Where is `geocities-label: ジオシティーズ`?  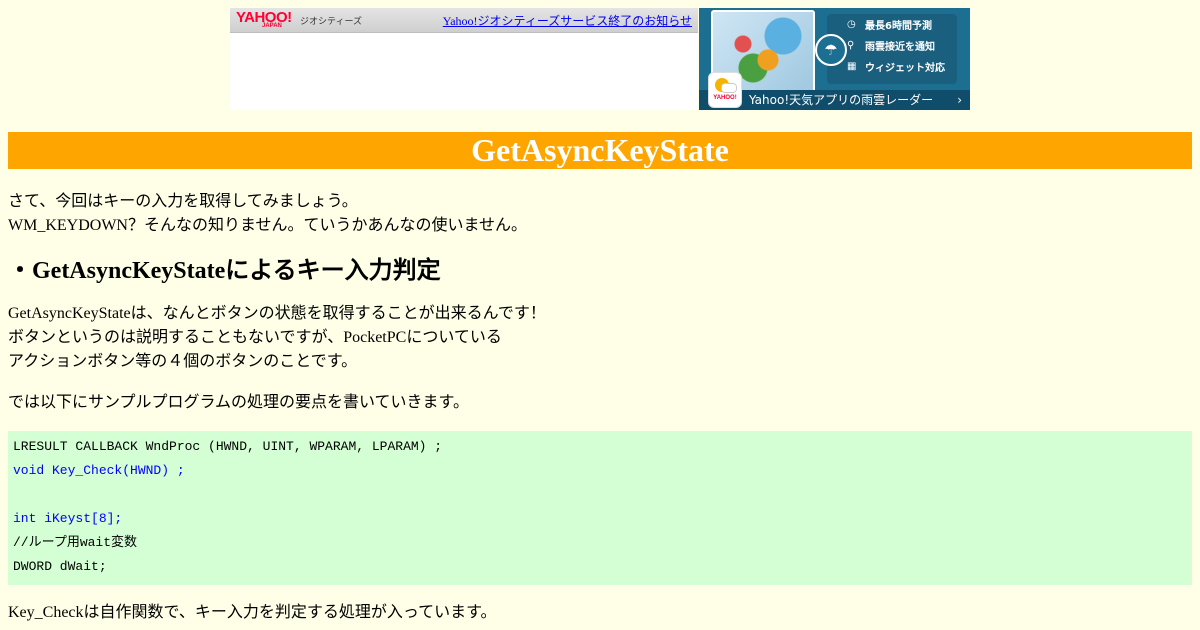
geocities-label: ジオシティーズ is located at coordinates (331, 22).